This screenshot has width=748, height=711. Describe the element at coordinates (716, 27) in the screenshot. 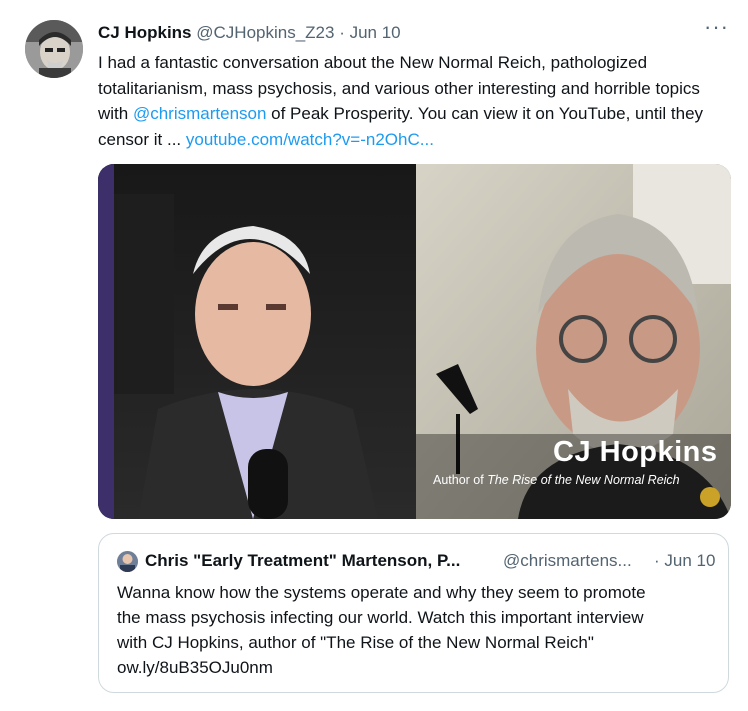

I see `more-options-icon: ···` at that location.